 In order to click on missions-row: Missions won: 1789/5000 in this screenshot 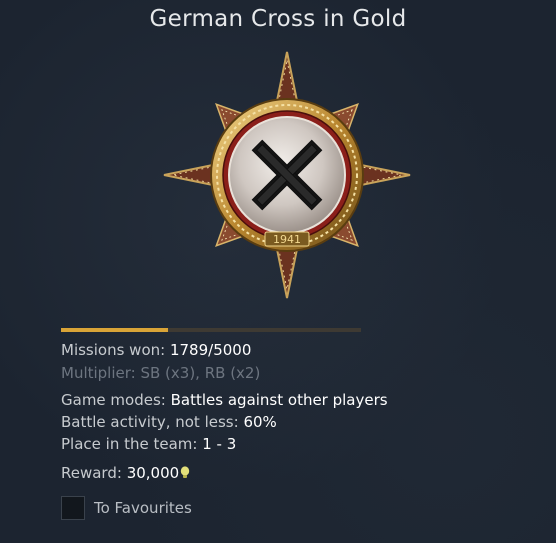, I will do `click(156, 350)`.